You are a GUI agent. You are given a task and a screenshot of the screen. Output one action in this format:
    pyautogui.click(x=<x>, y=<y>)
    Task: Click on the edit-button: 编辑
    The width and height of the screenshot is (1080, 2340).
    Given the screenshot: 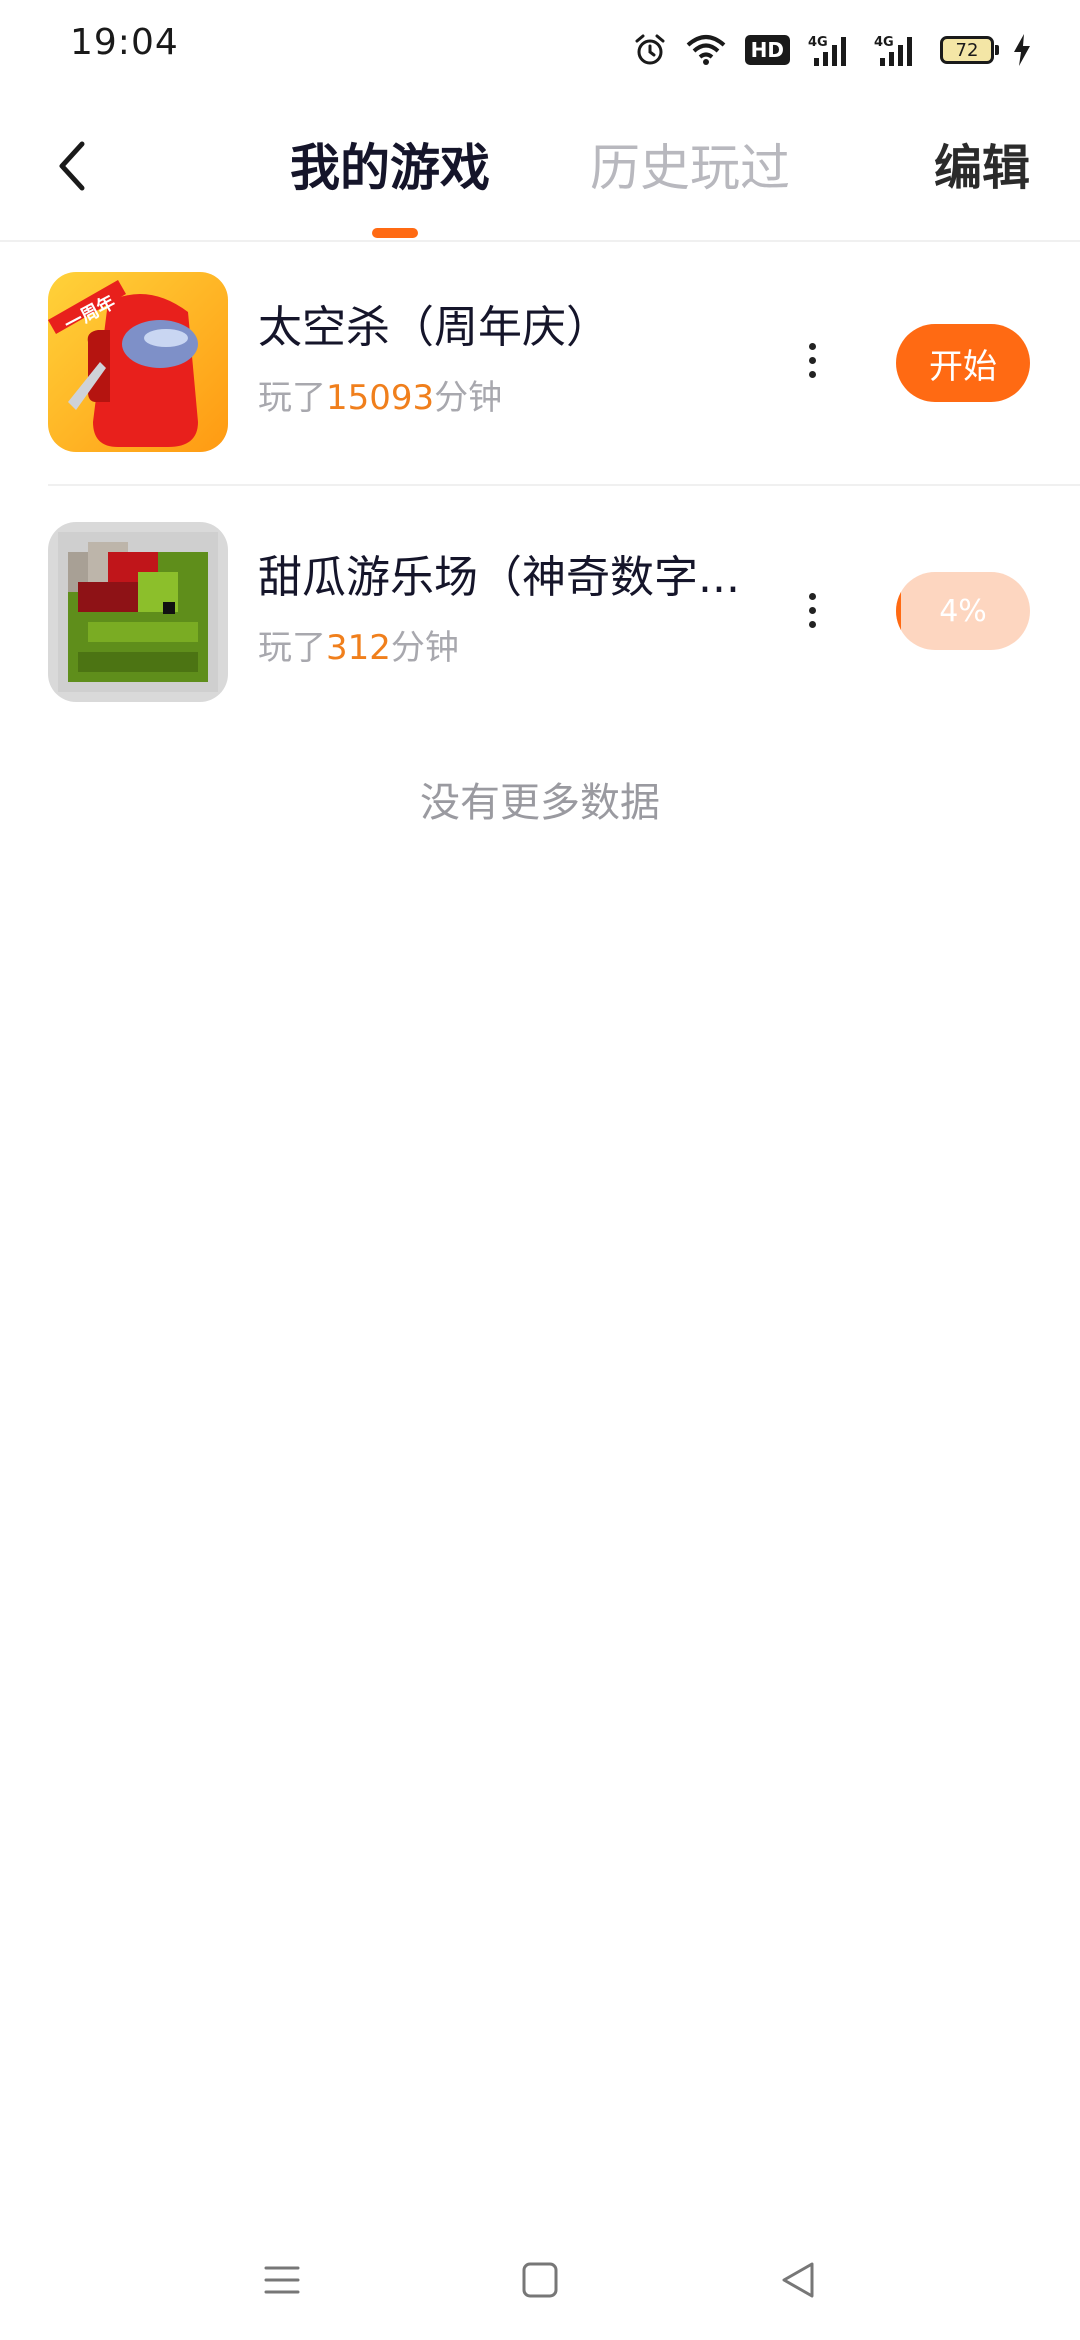 What is the action you would take?
    pyautogui.click(x=982, y=168)
    